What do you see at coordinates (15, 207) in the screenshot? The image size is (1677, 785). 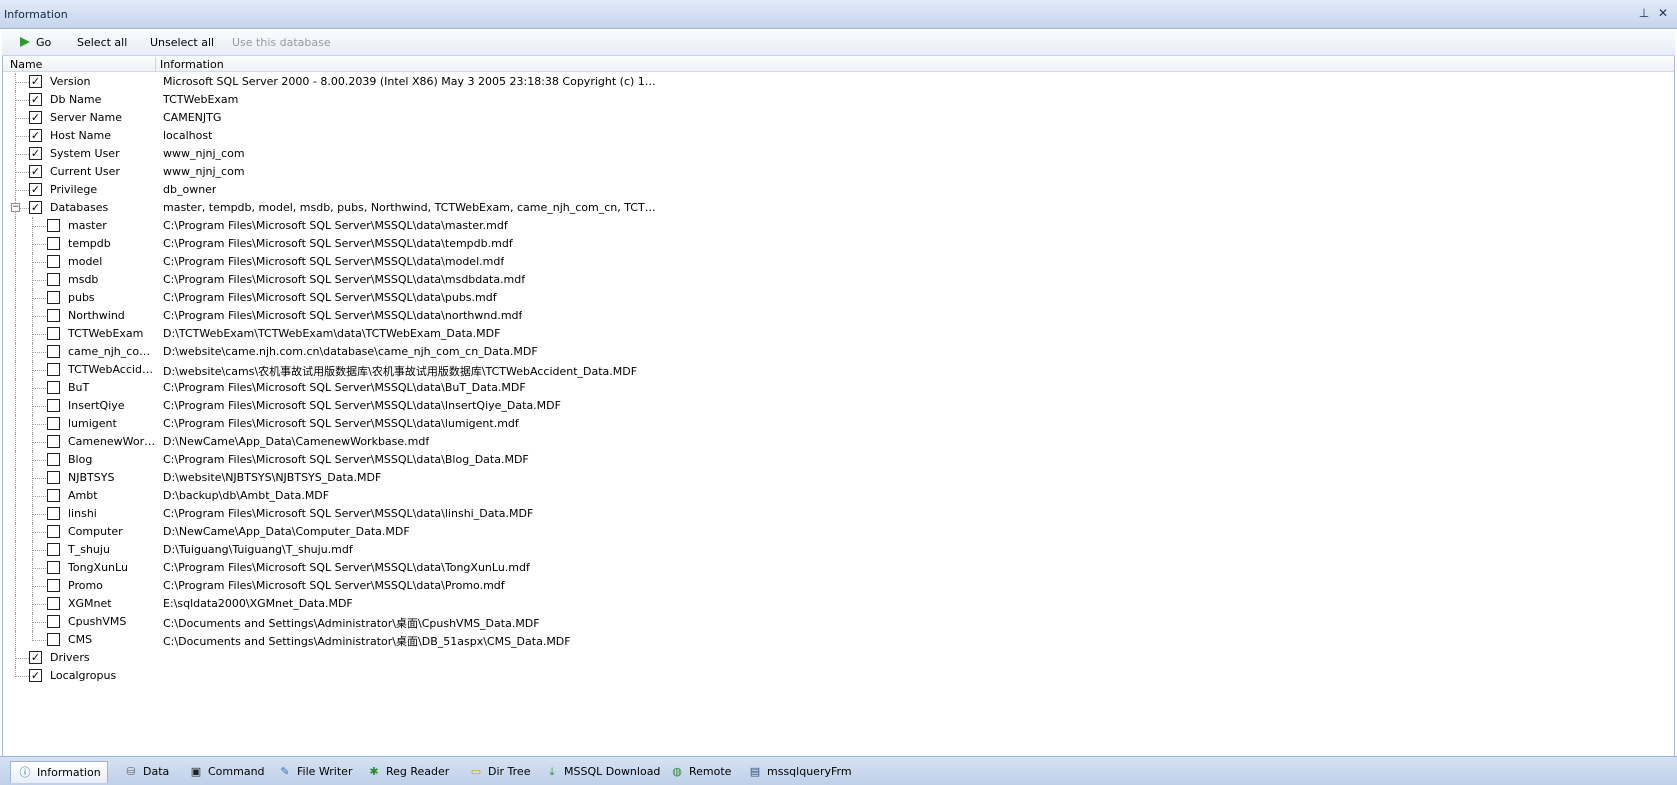 I see `collapse-icon: −` at bounding box center [15, 207].